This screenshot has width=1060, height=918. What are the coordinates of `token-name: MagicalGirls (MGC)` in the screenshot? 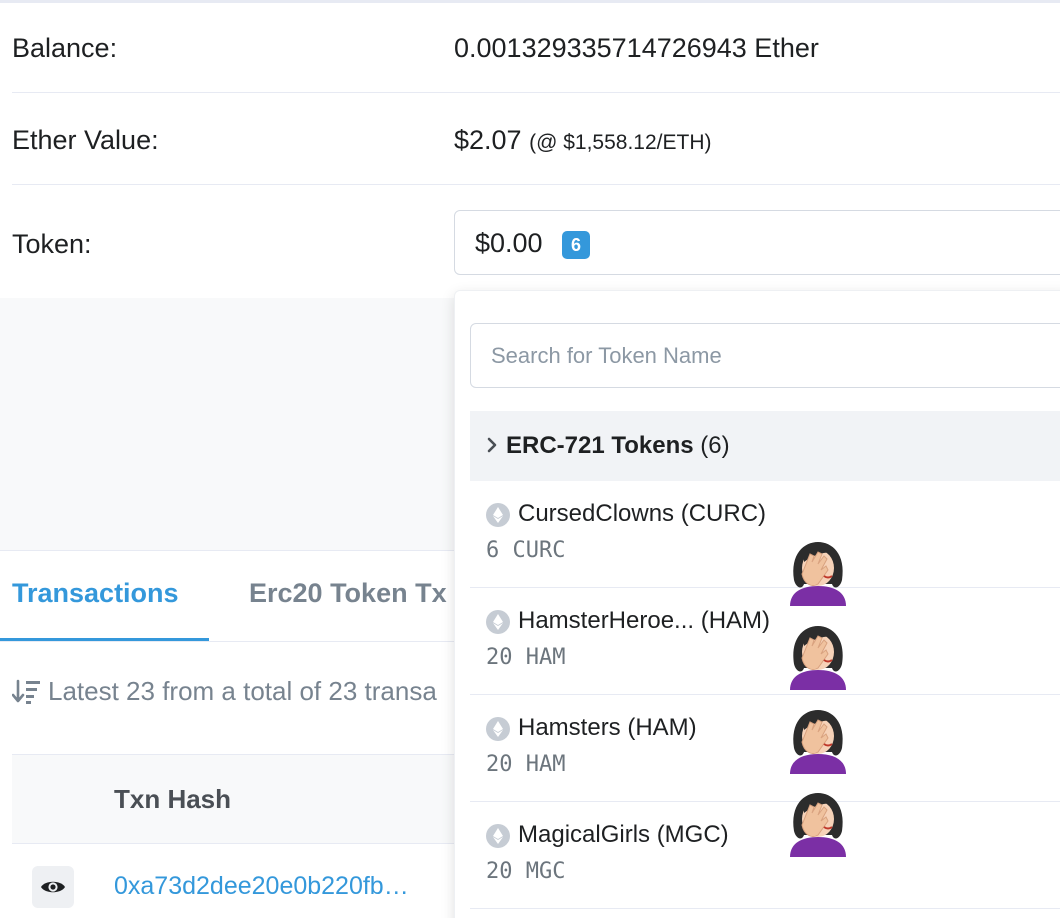 It's located at (623, 834).